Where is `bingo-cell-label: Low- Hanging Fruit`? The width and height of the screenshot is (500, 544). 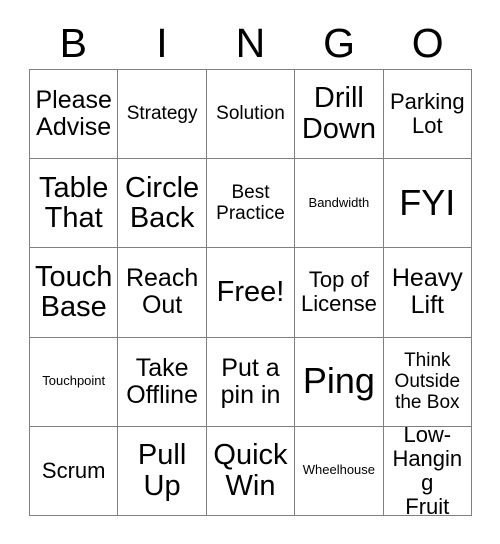
bingo-cell-label: Low- Hanging Fruit is located at coordinates (427, 471).